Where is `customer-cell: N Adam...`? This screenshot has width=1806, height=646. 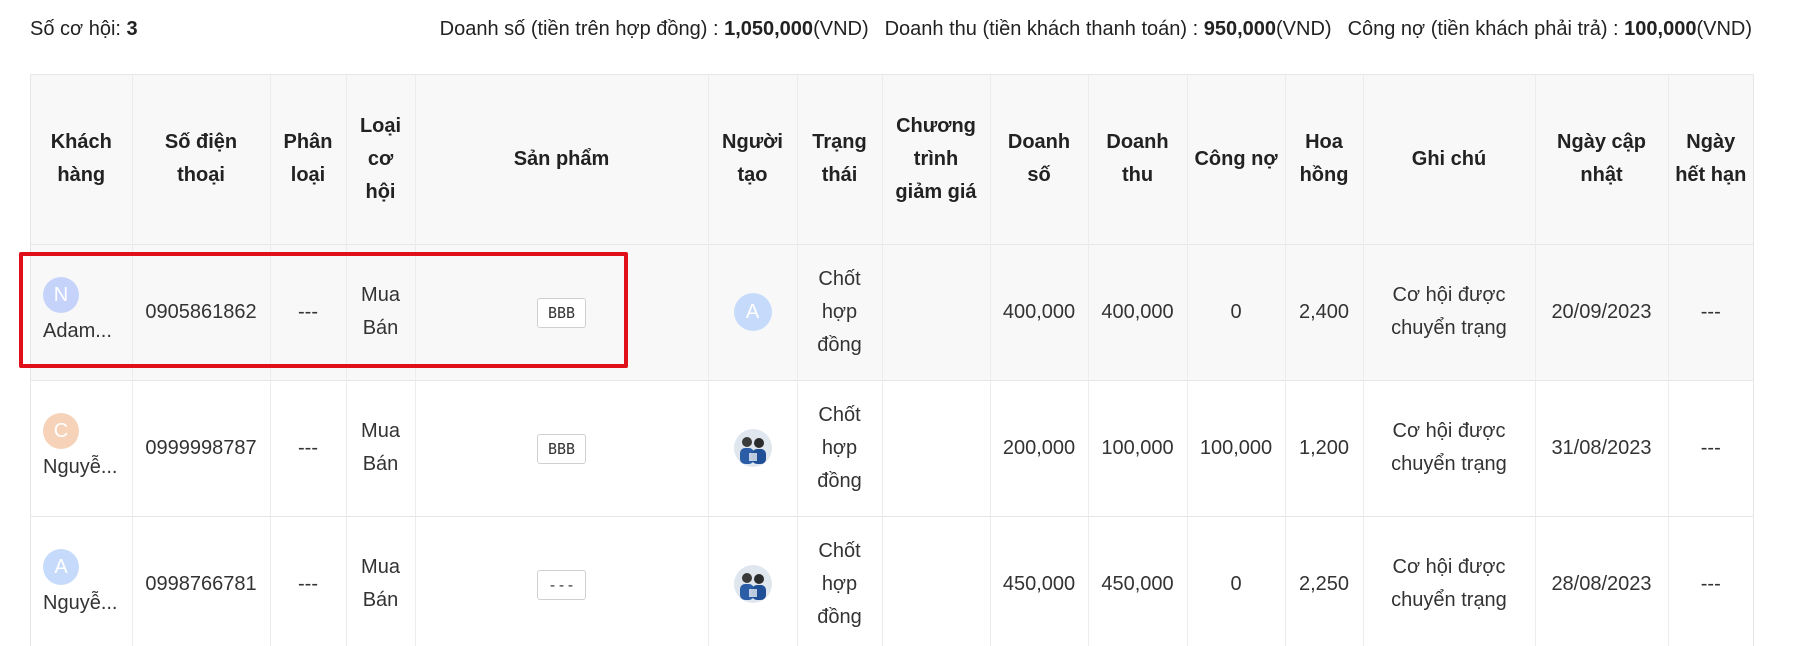 customer-cell: N Adam... is located at coordinates (82, 312).